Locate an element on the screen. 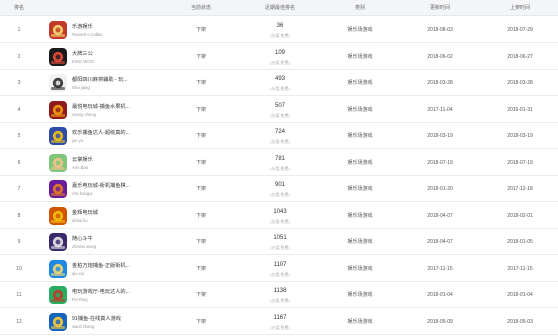  rank-number: 8 is located at coordinates (19, 215).